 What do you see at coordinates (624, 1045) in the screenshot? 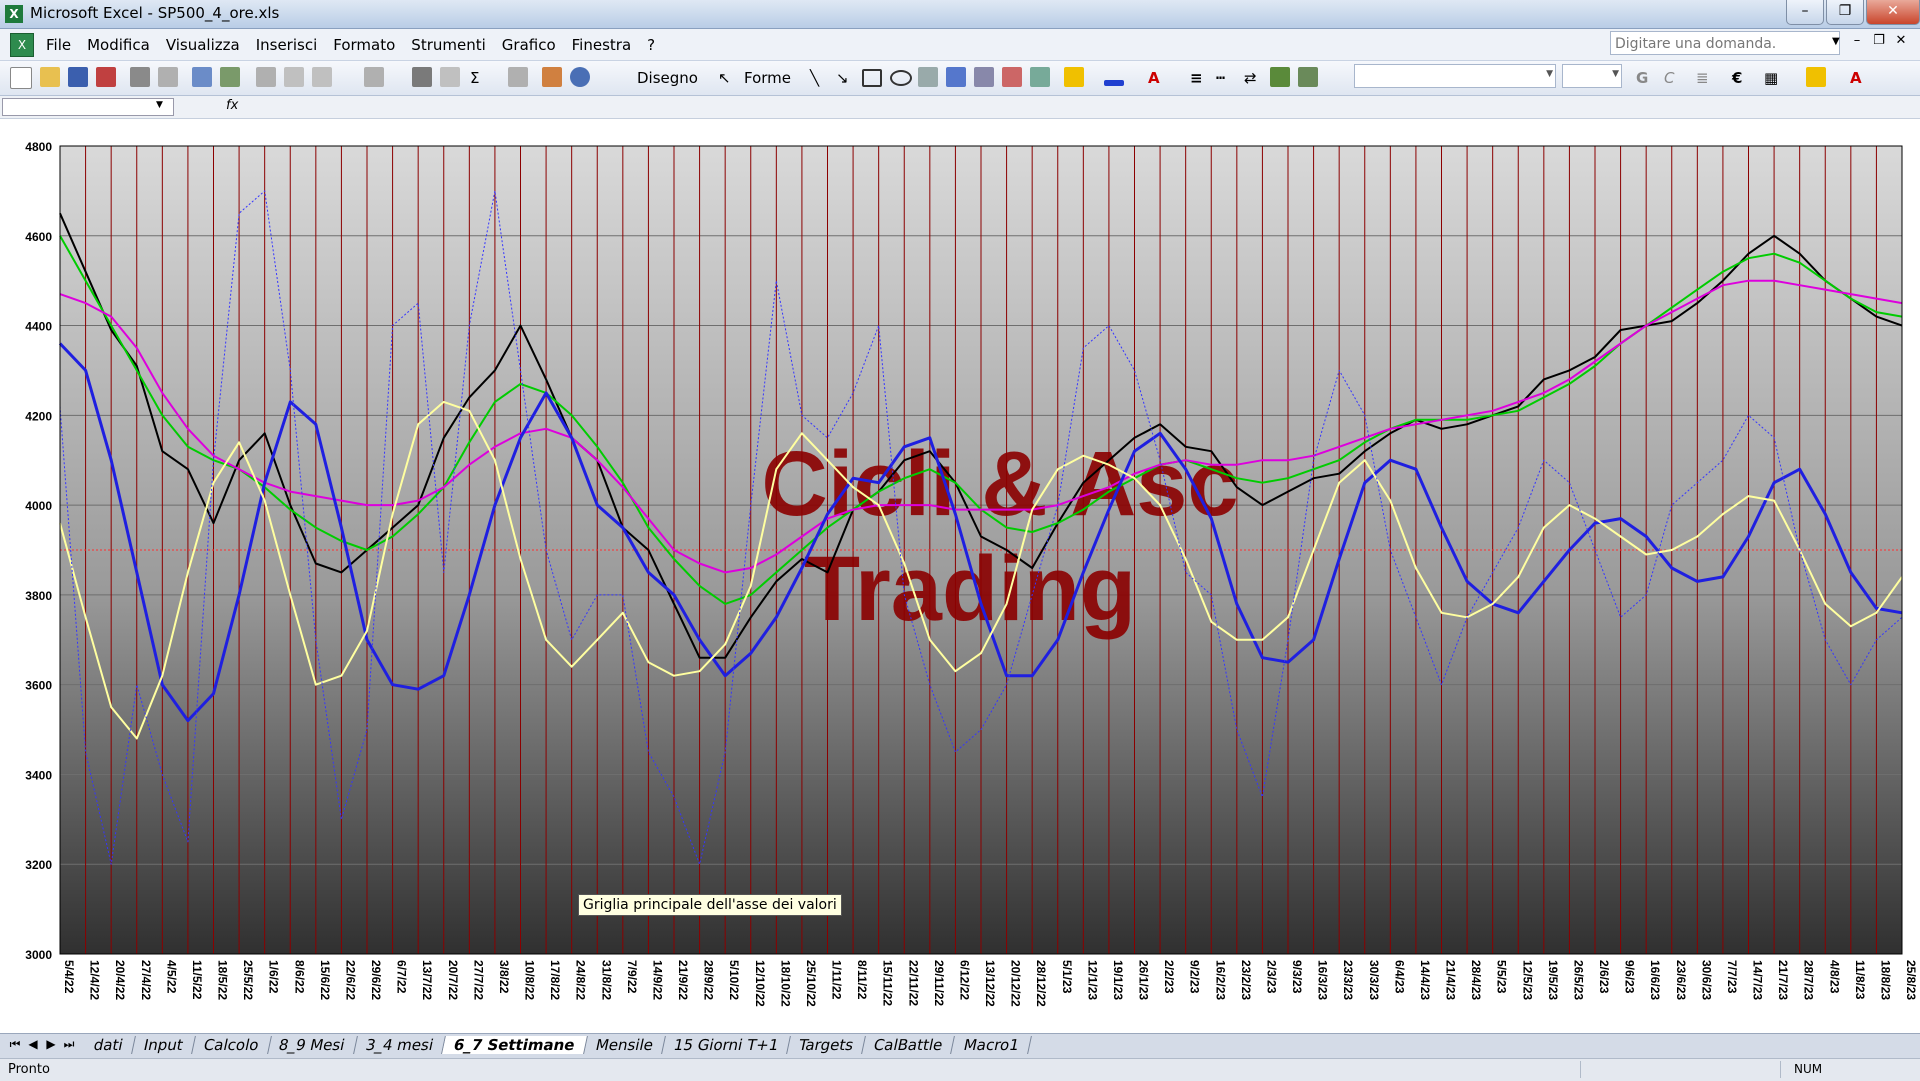
I see `tab-mensile: Mensile` at bounding box center [624, 1045].